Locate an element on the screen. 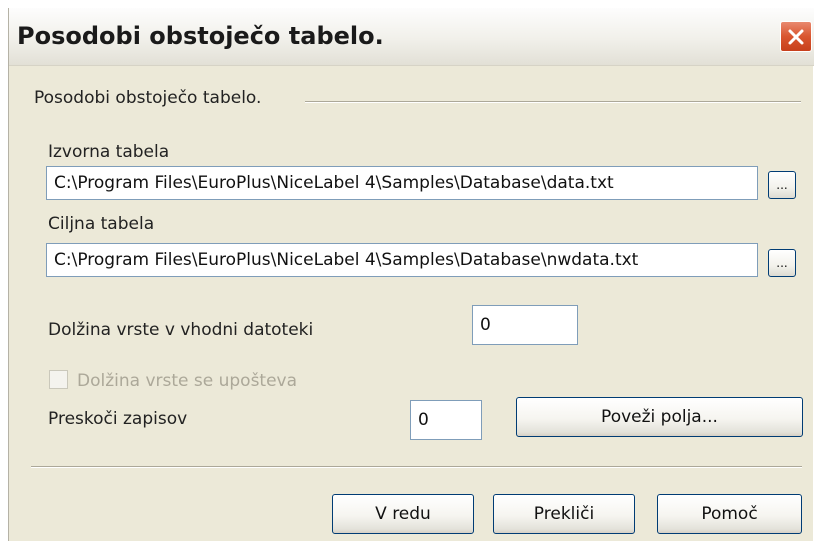 This screenshot has height=541, width=815. title-bar: Posodobi obstoječo tabelo. is located at coordinates (411, 37).